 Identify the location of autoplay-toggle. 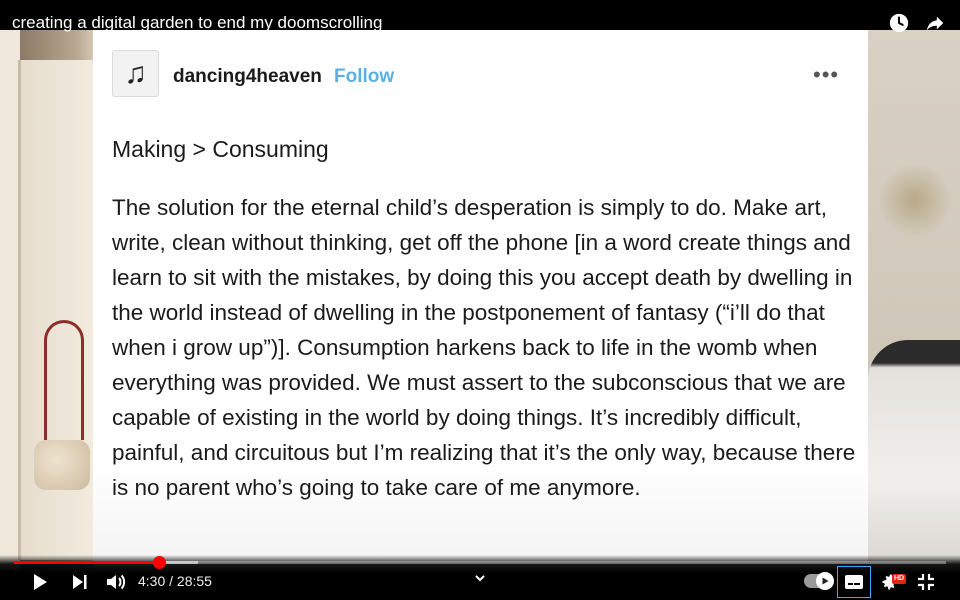
(819, 581).